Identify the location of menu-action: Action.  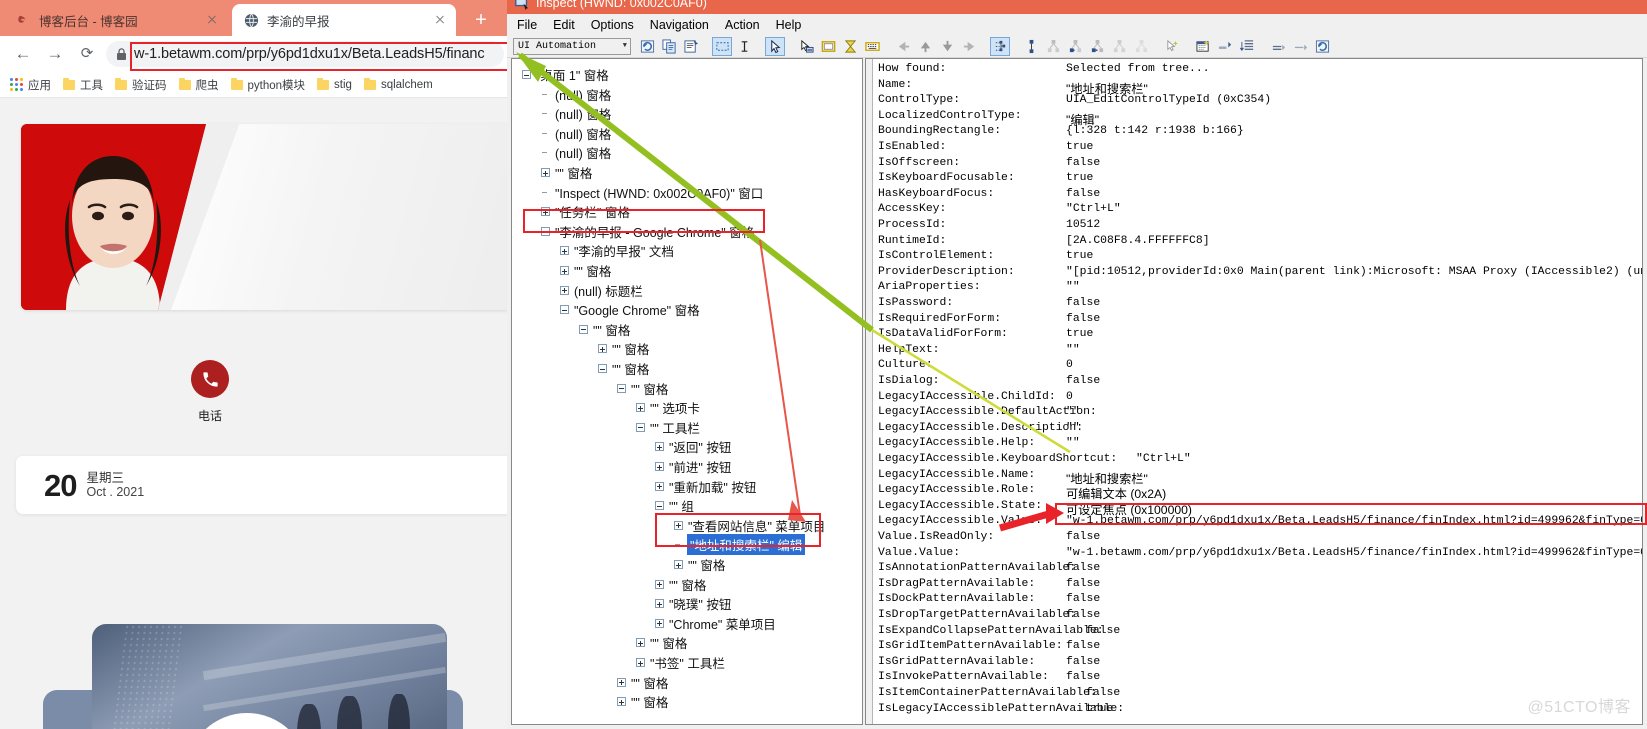
(742, 25).